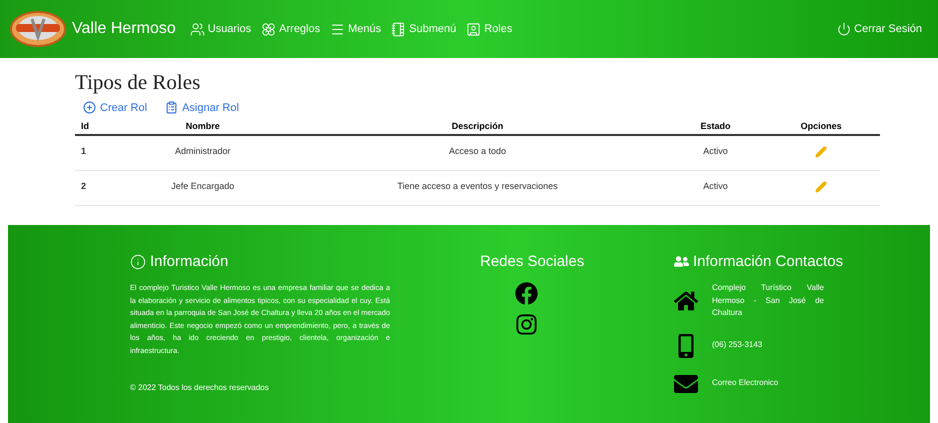 This screenshot has width=938, height=423. I want to click on page-title: Tipos de Roles, so click(138, 82).